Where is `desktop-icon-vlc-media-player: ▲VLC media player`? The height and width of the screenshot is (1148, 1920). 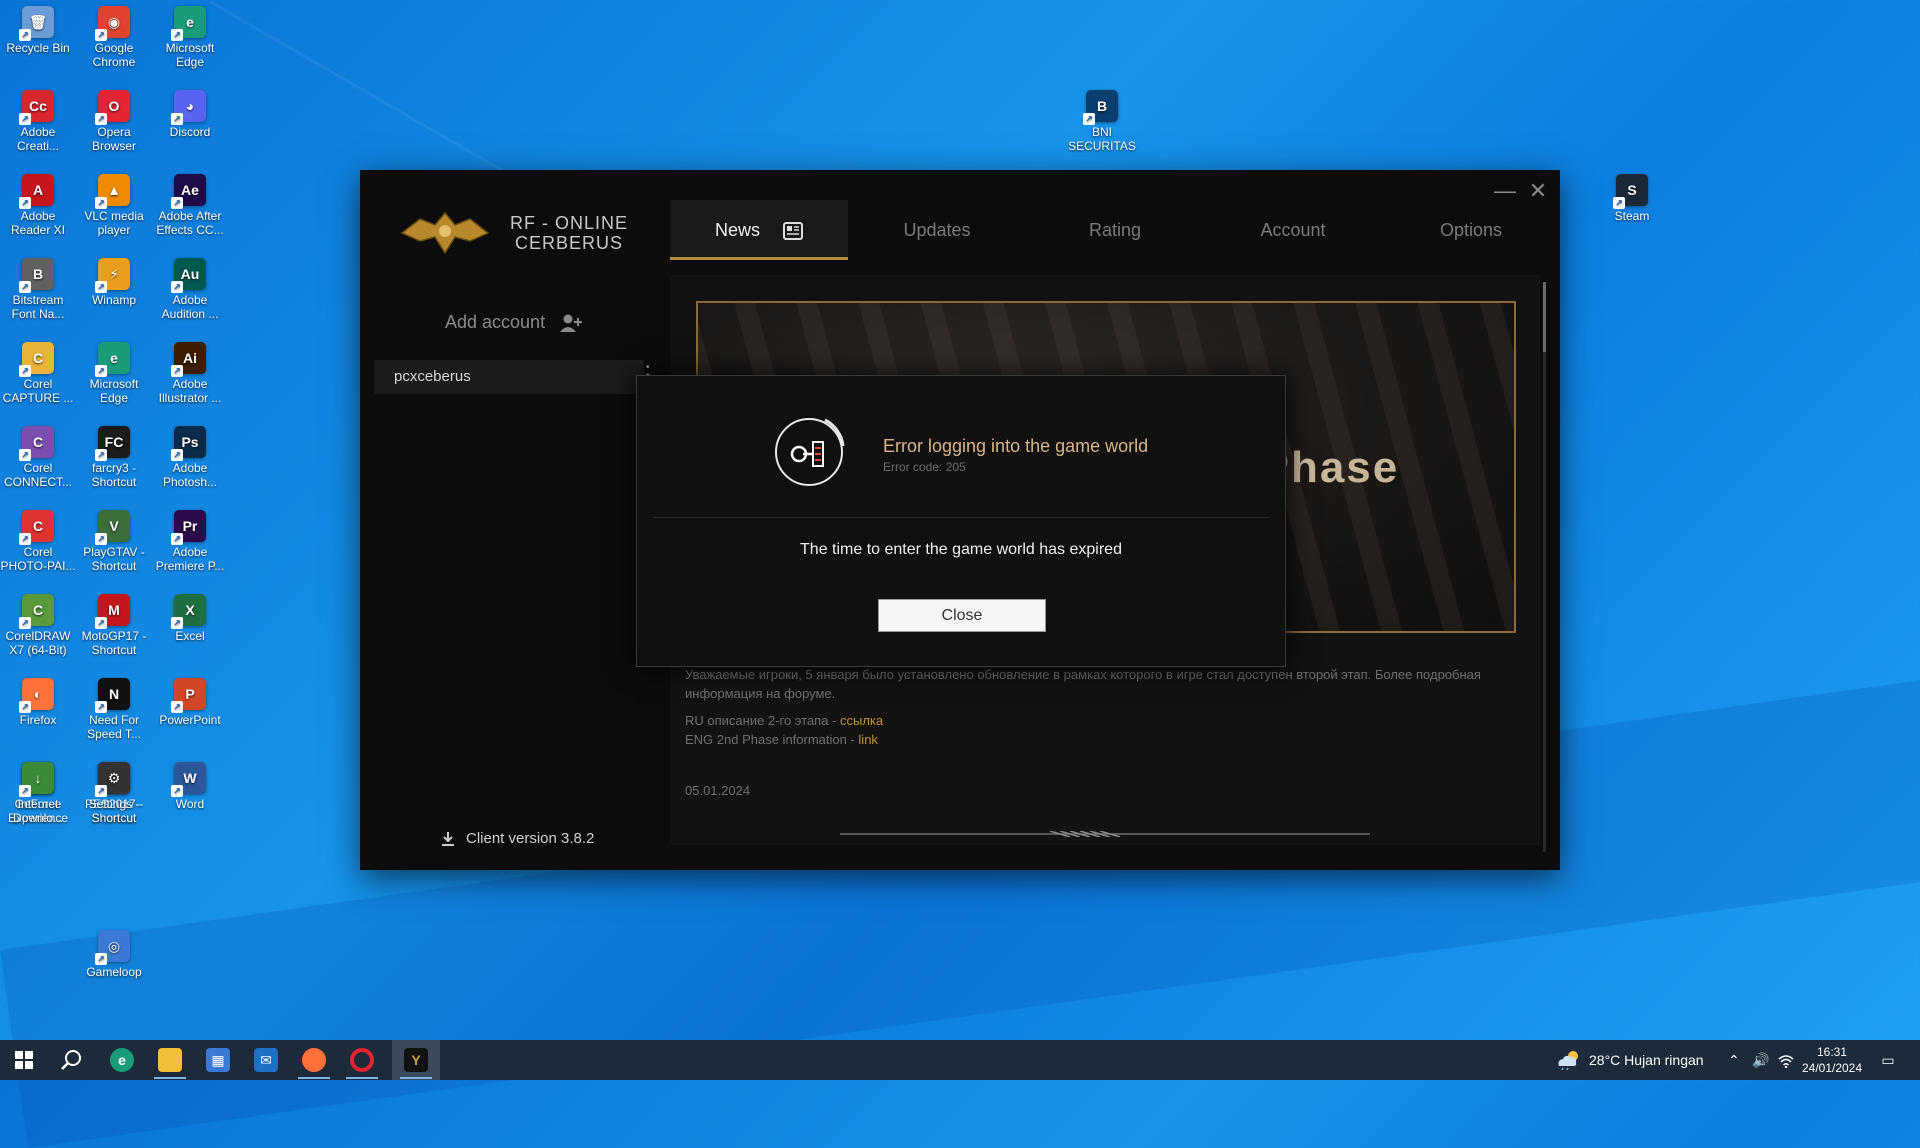
desktop-icon-vlc-media-player: ▲VLC media player is located at coordinates (114, 205).